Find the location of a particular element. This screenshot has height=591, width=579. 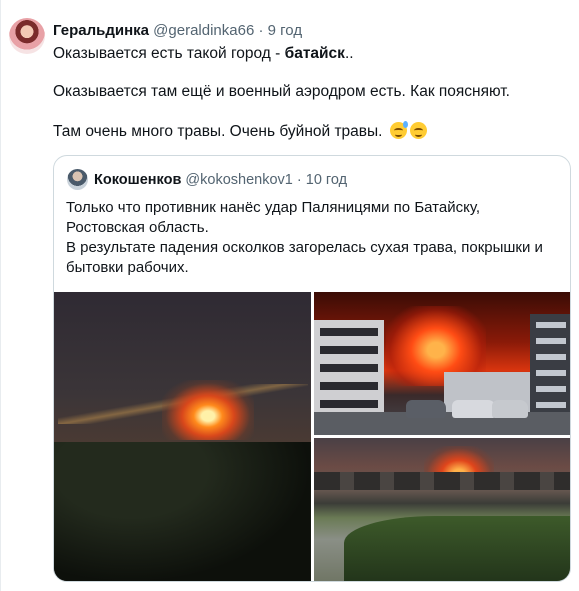

quoted-author-avatar is located at coordinates (77, 179).